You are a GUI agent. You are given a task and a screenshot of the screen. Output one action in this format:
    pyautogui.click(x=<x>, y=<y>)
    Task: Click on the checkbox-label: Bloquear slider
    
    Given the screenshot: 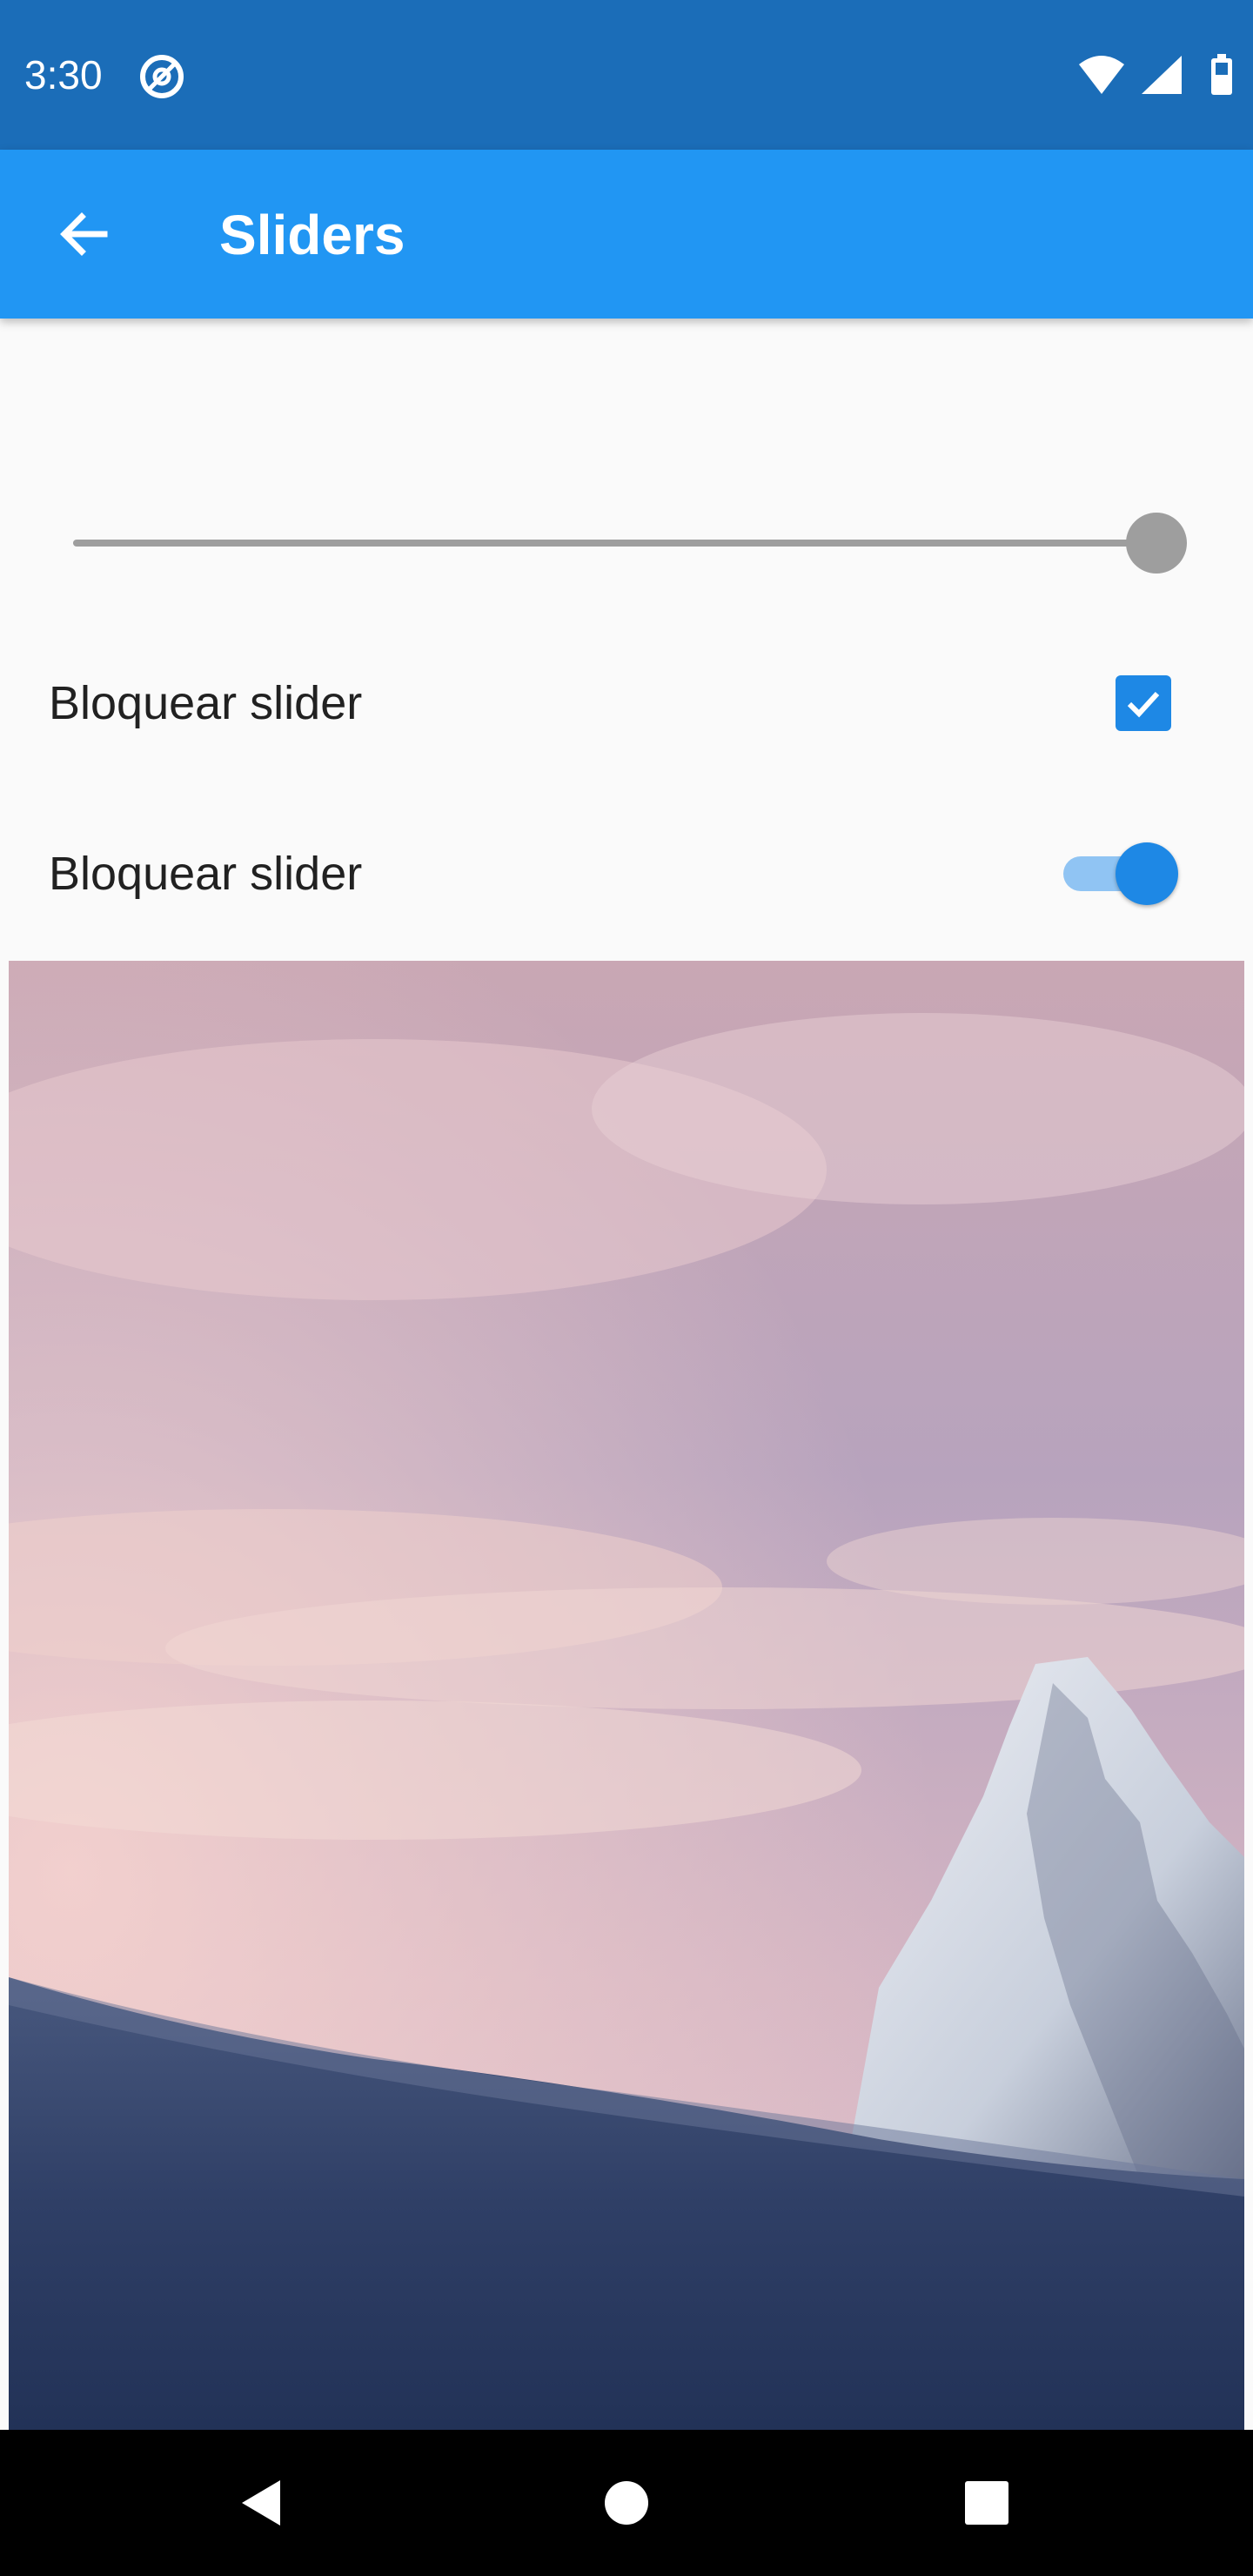 What is the action you would take?
    pyautogui.click(x=206, y=703)
    